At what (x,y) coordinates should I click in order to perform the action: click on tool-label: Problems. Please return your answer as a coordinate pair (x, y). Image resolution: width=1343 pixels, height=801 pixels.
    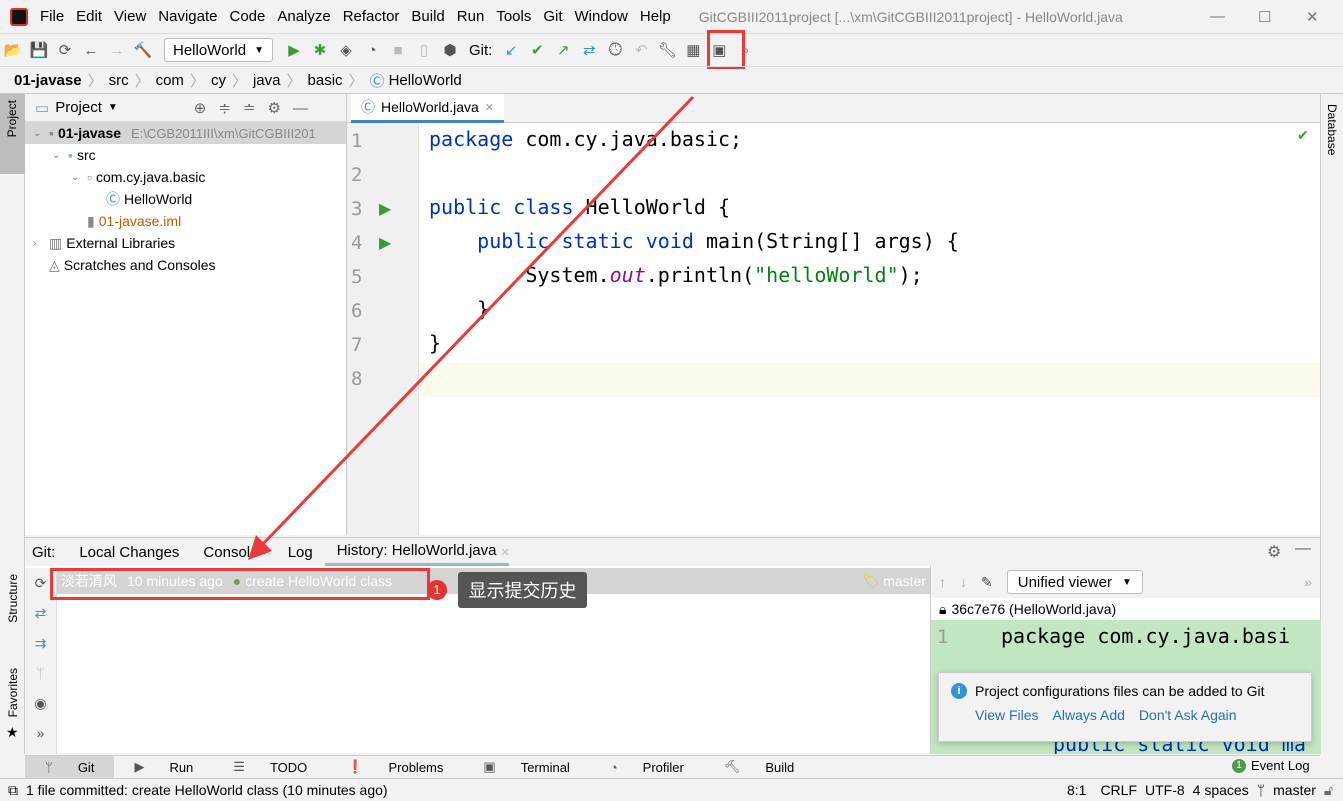
    Looking at the image, I should click on (416, 767).